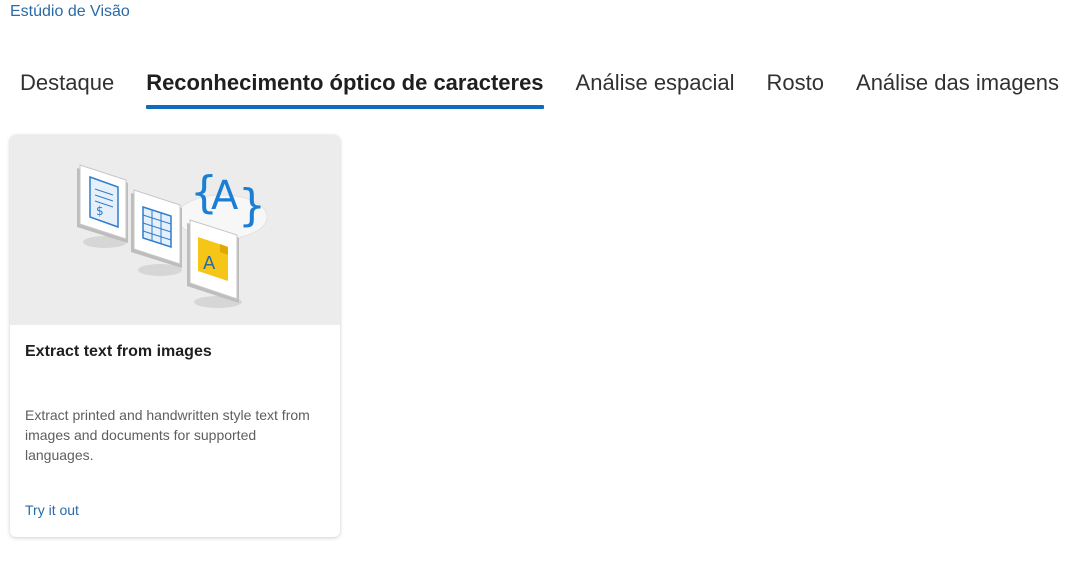 The image size is (1073, 568). What do you see at coordinates (70, 12) in the screenshot?
I see `breadcrumb-vision-studio: Estúdio de Visão` at bounding box center [70, 12].